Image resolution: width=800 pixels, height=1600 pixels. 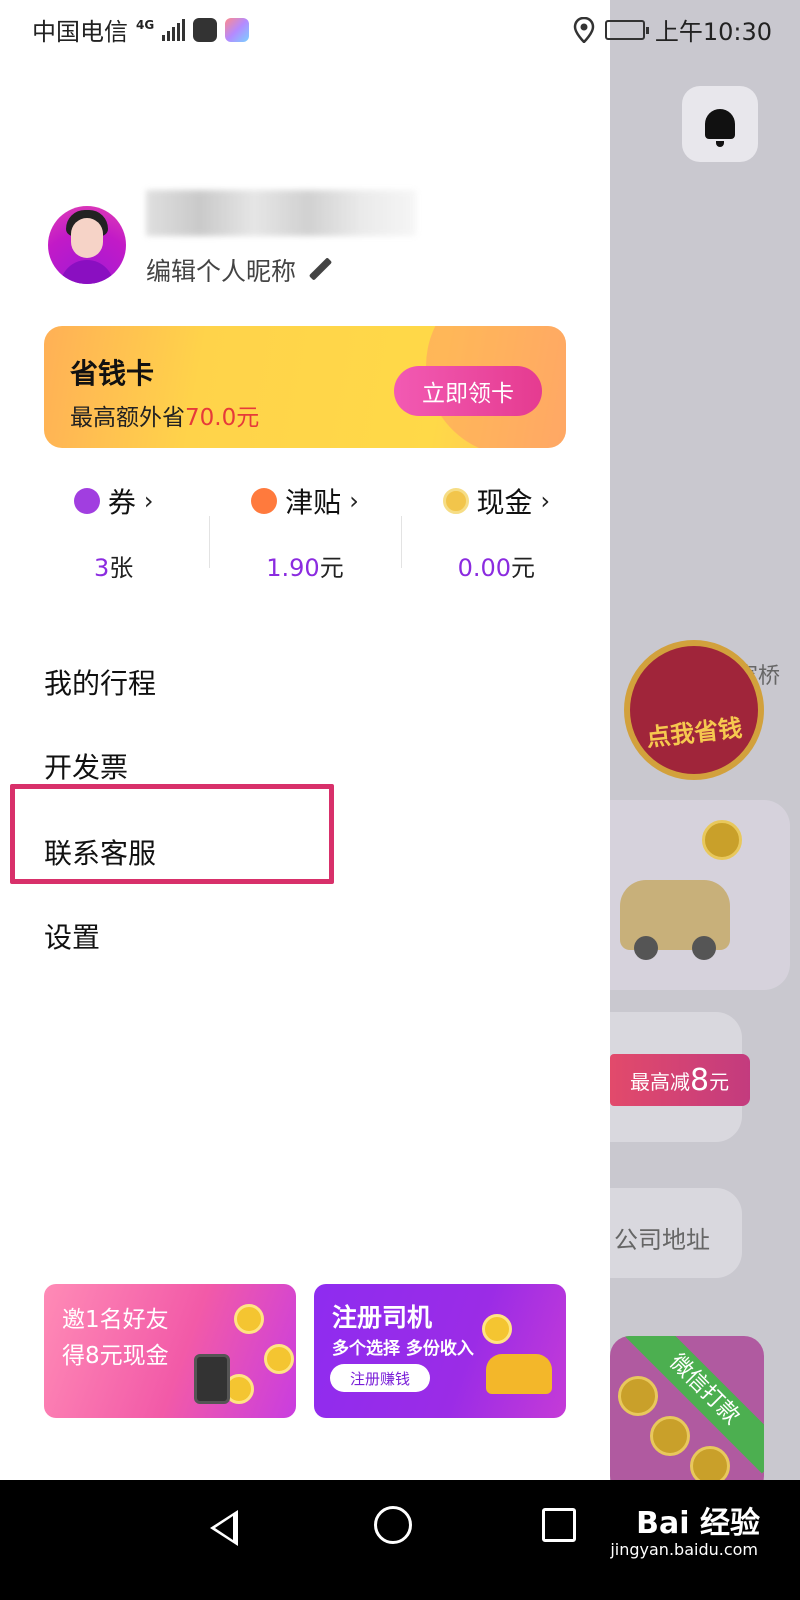 What do you see at coordinates (382, 1317) in the screenshot?
I see `driver-banner-title: 注册司机` at bounding box center [382, 1317].